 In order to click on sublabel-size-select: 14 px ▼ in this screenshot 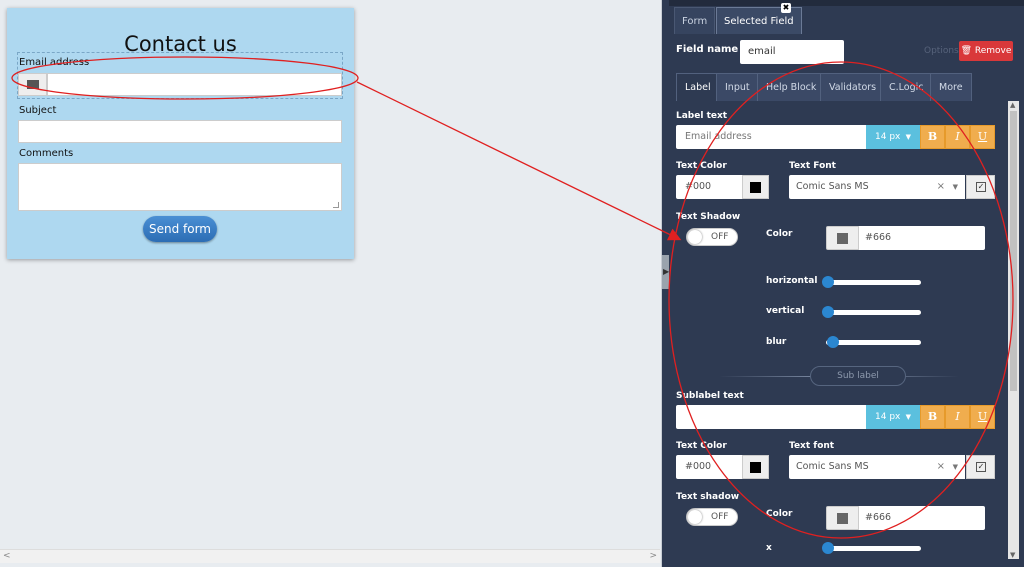, I will do `click(893, 417)`.